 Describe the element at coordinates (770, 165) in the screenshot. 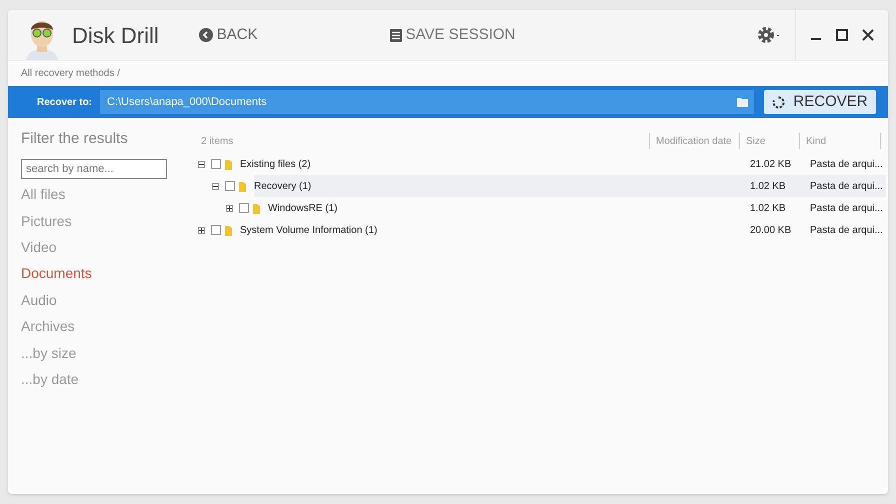

I see `size-cell-text: 21.02 KB` at that location.